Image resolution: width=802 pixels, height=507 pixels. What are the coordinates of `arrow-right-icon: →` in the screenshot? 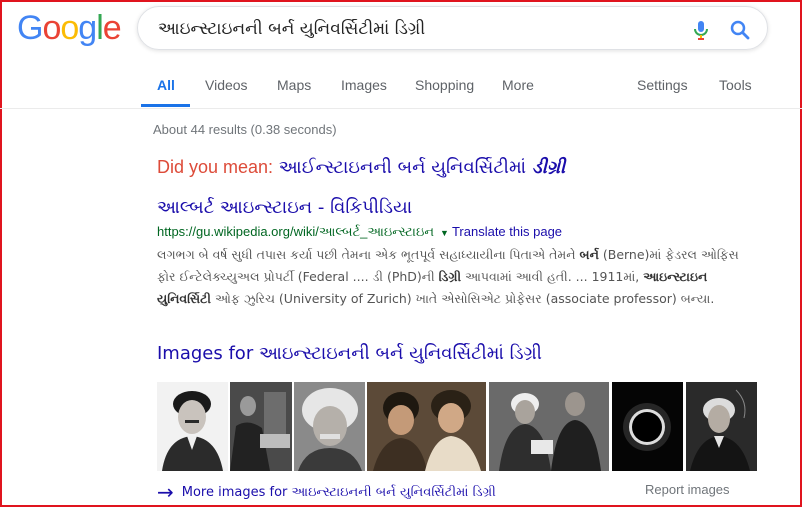 It's located at (165, 492).